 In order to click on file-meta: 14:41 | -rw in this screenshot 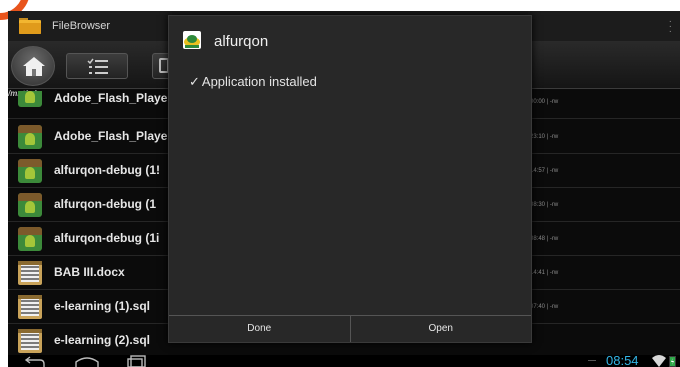, I will do `click(544, 273)`.